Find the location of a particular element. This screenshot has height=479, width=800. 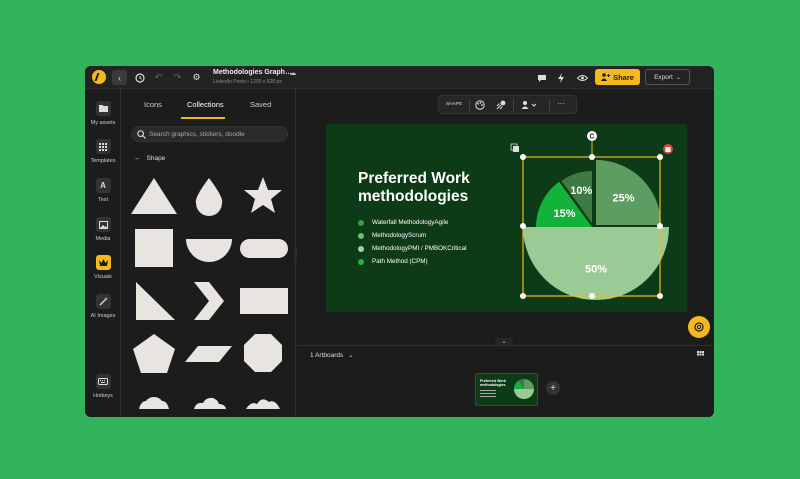

shape-label: SHAPE is located at coordinates (454, 104).